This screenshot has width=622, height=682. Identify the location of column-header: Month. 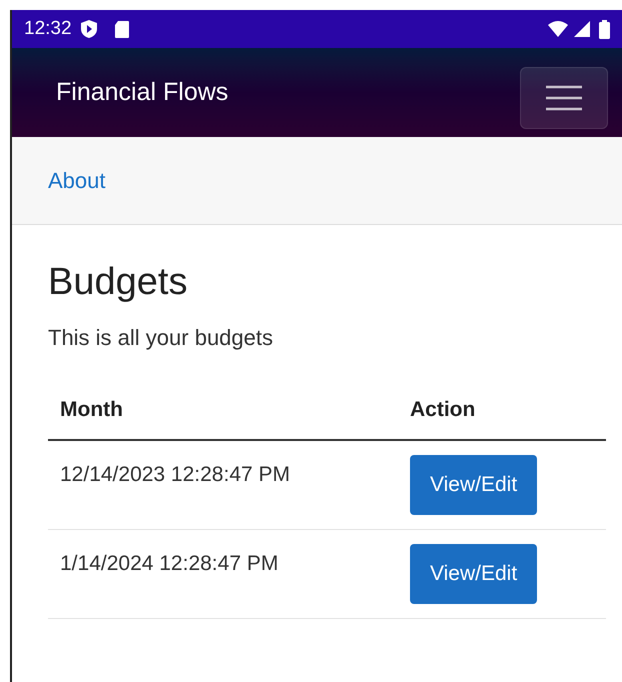
(223, 410).